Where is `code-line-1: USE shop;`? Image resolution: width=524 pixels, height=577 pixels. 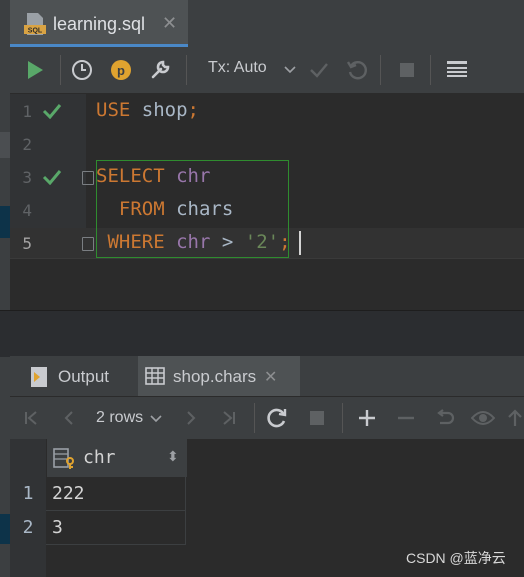 code-line-1: USE shop; is located at coordinates (147, 110).